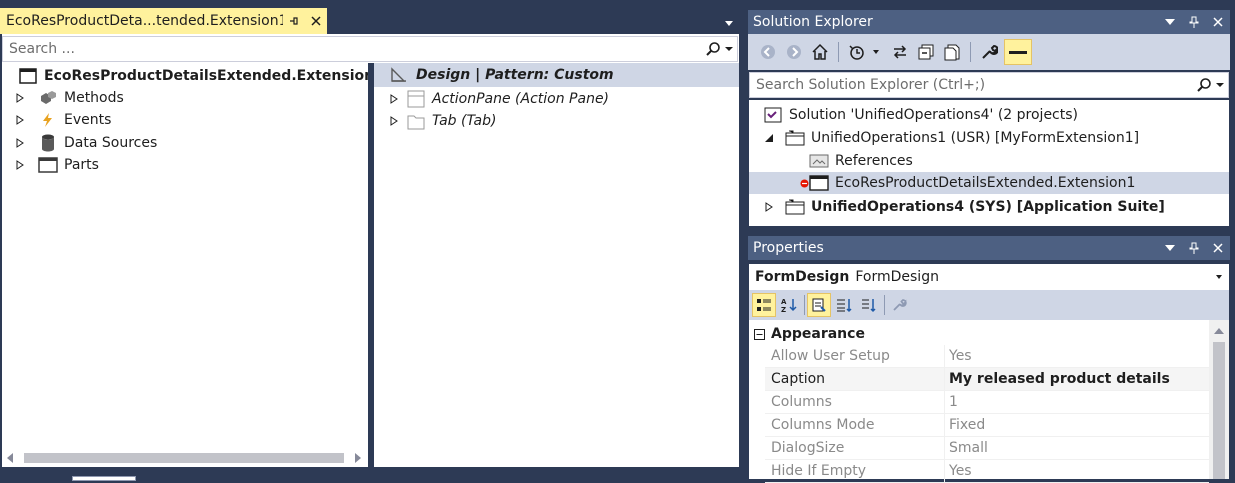  What do you see at coordinates (48, 120) in the screenshot?
I see `events-icon` at bounding box center [48, 120].